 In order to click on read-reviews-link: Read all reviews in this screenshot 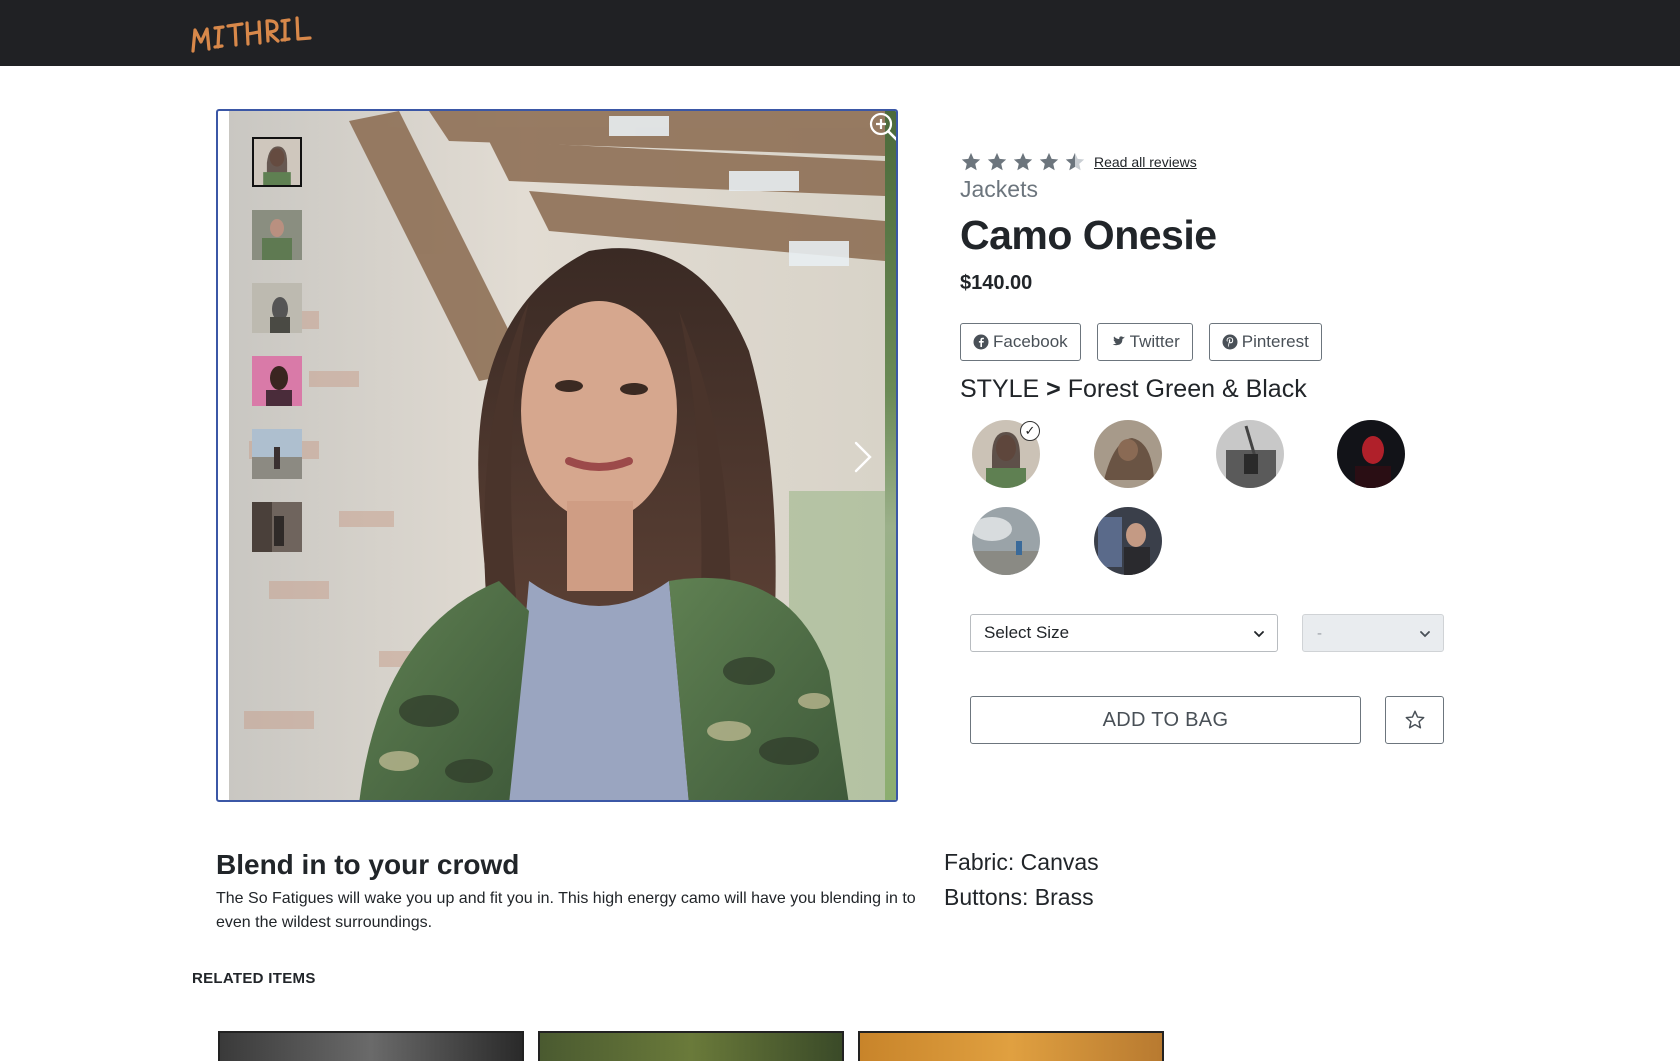, I will do `click(1145, 162)`.